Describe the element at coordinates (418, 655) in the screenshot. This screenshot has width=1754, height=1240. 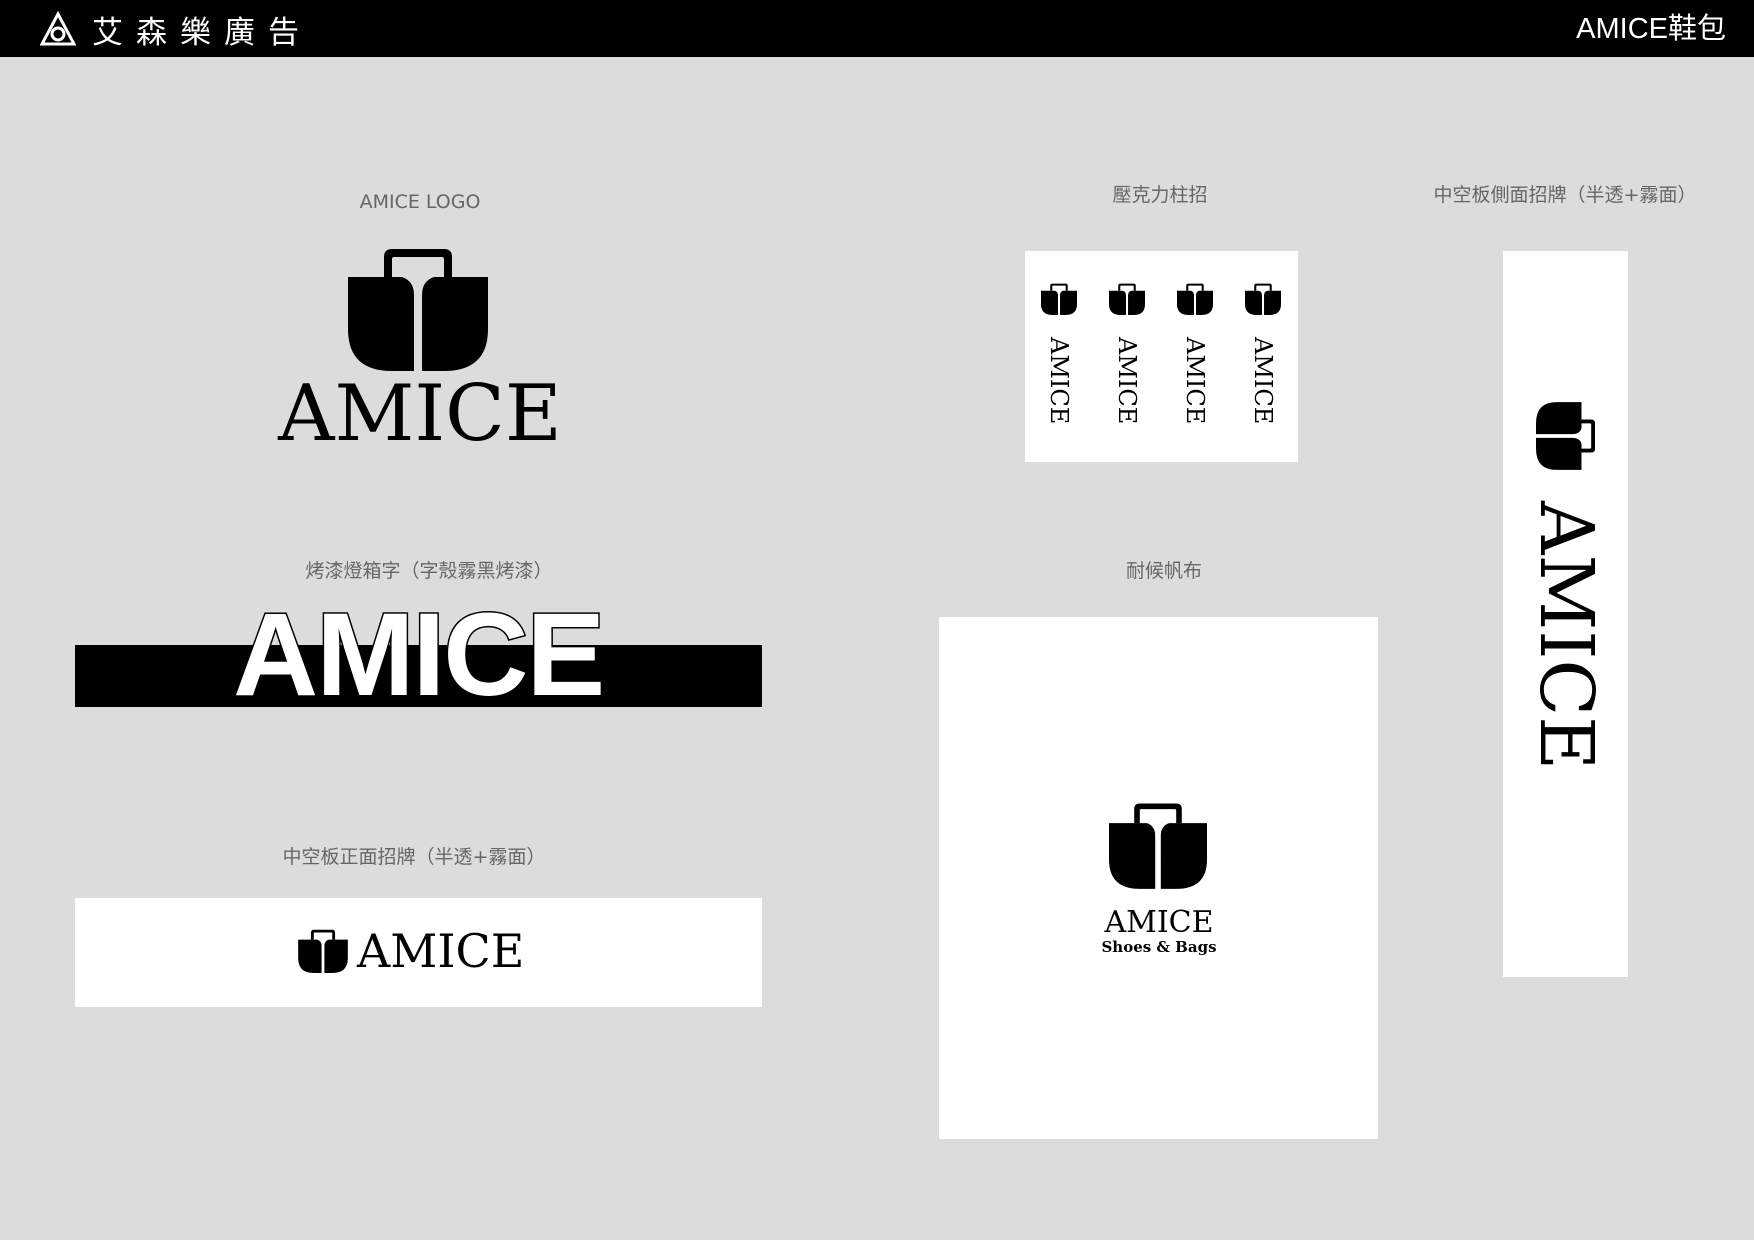
I see `lightbox-wordmark: AMICE` at that location.